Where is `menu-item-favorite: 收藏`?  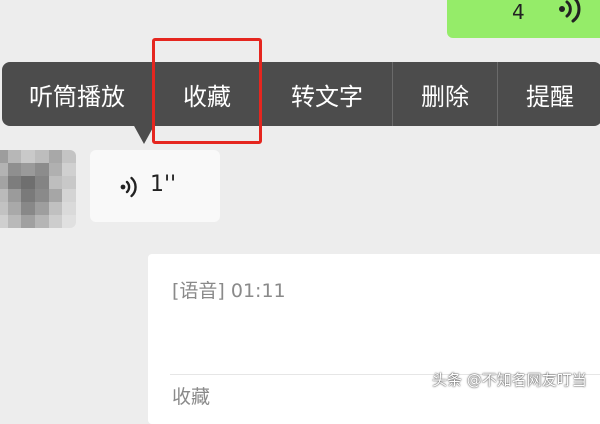 menu-item-favorite: 收藏 is located at coordinates (207, 94).